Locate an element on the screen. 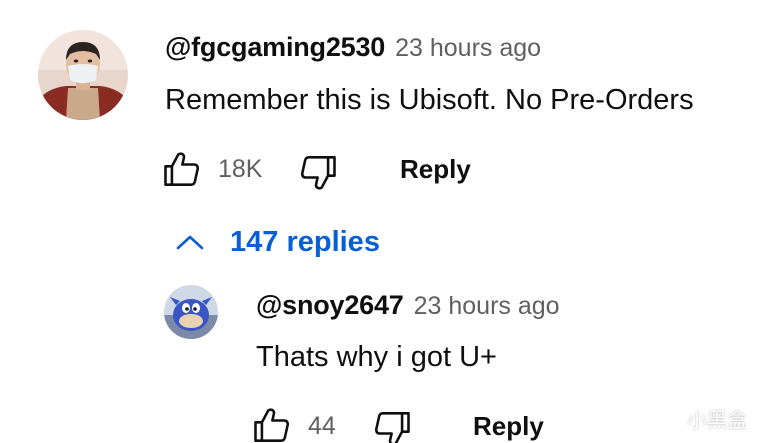 The height and width of the screenshot is (443, 763). reply-text: Thats why i got U+ is located at coordinates (376, 357).